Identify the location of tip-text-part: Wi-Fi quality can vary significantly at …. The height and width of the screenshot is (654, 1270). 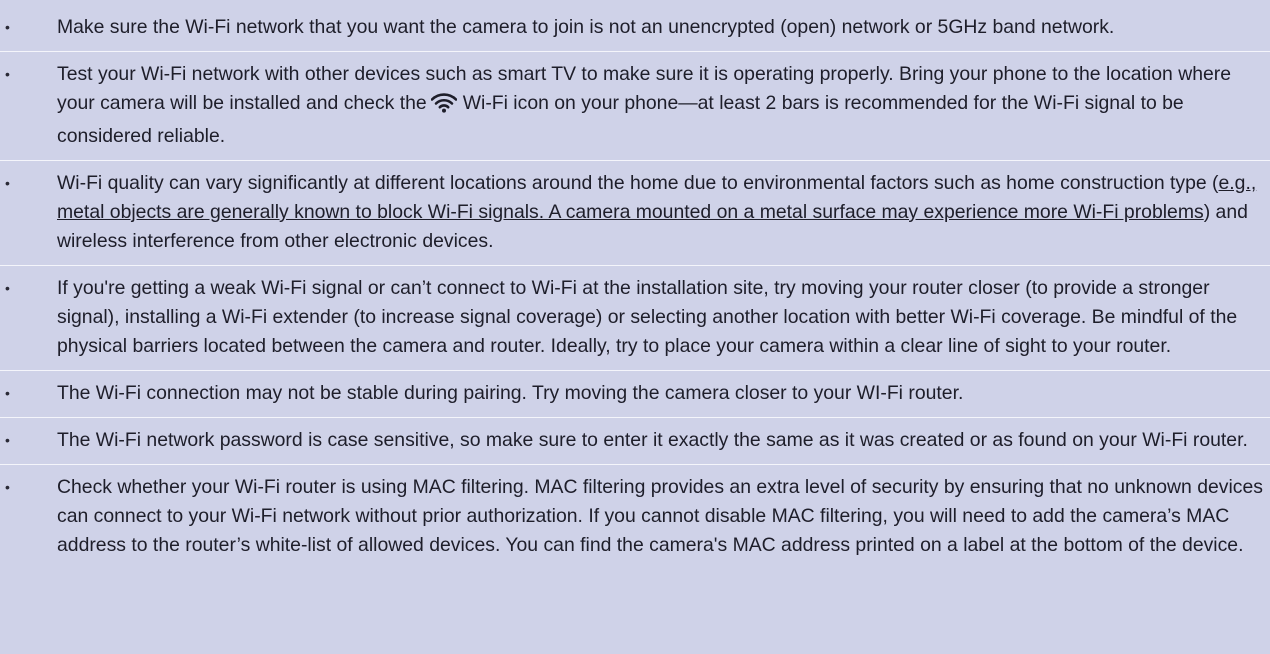
(638, 183).